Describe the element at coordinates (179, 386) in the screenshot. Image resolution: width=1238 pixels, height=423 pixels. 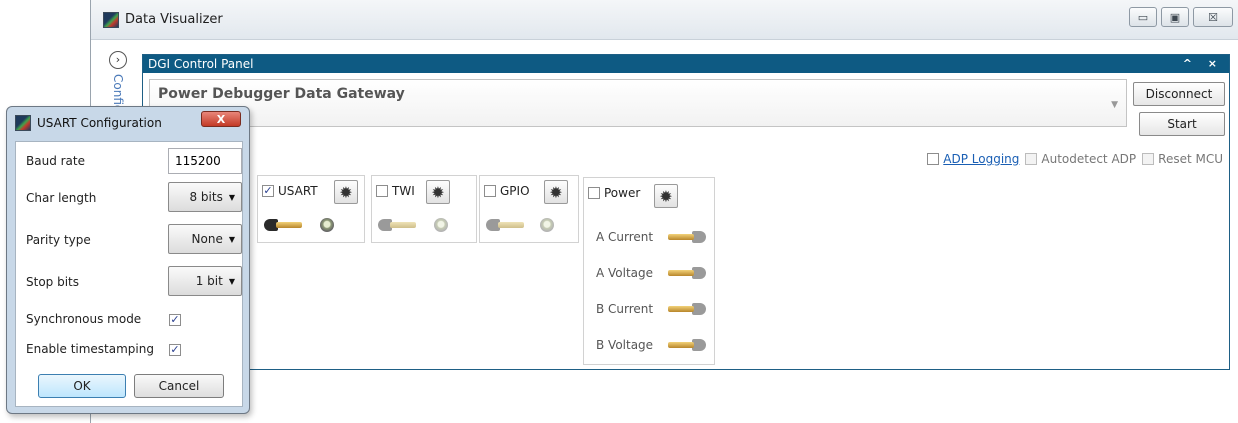
I see `cancel-button: Cancel` at that location.